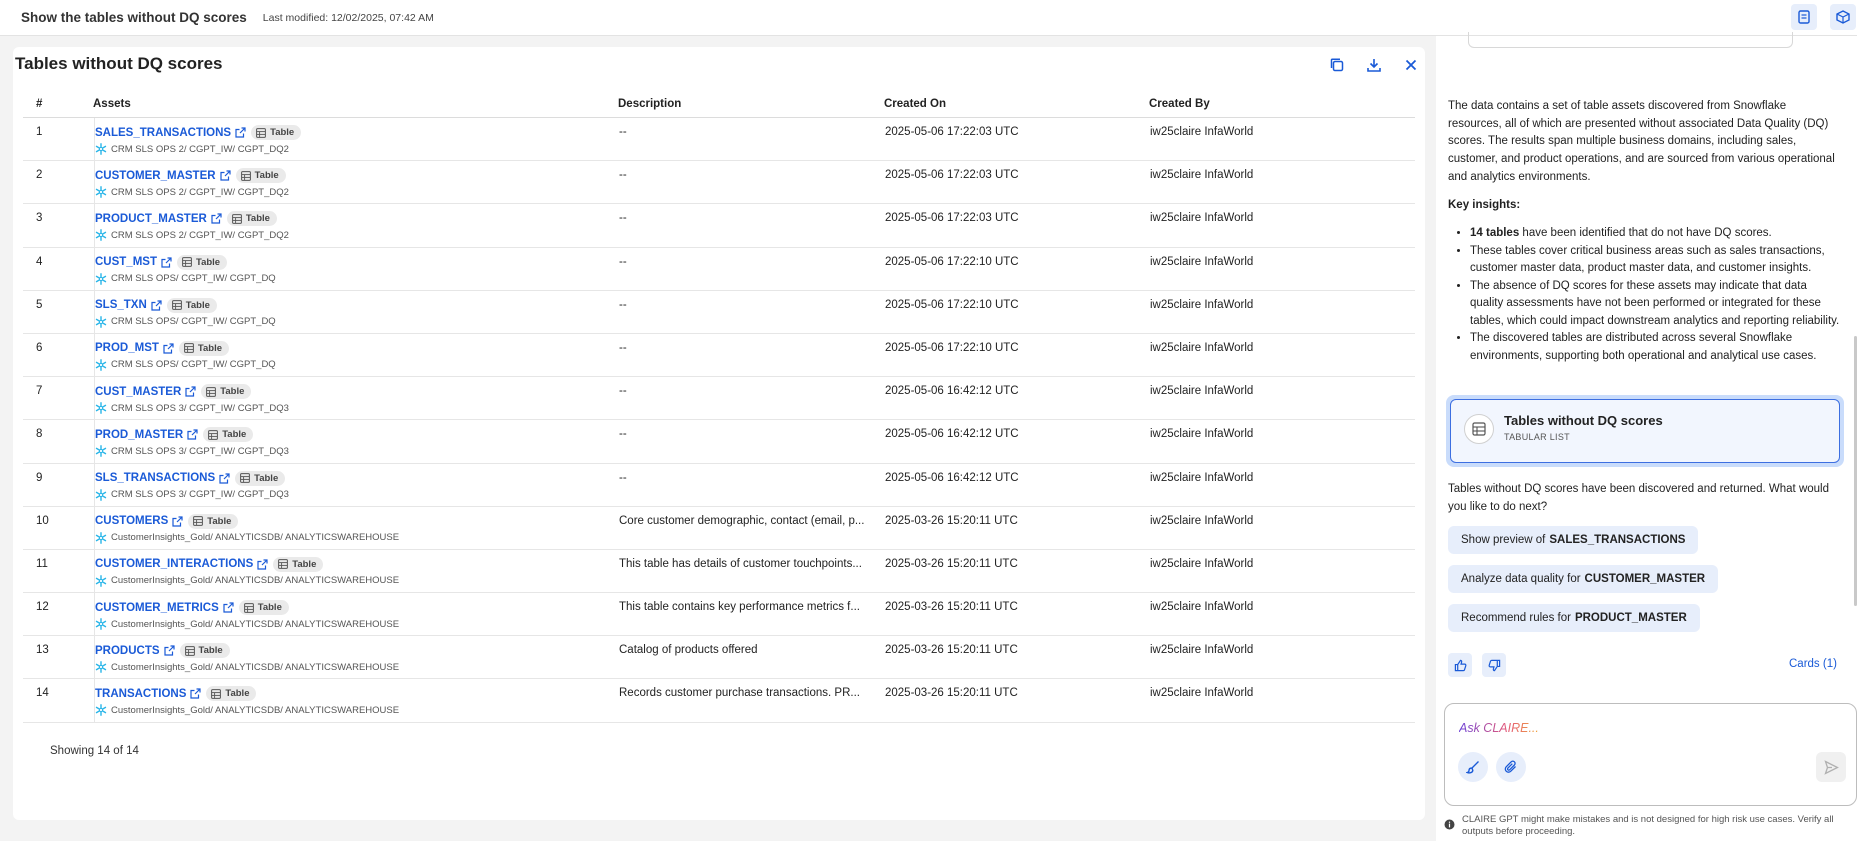 This screenshot has height=841, width=1857. What do you see at coordinates (228, 435) in the screenshot?
I see `table-type-badge: Table` at bounding box center [228, 435].